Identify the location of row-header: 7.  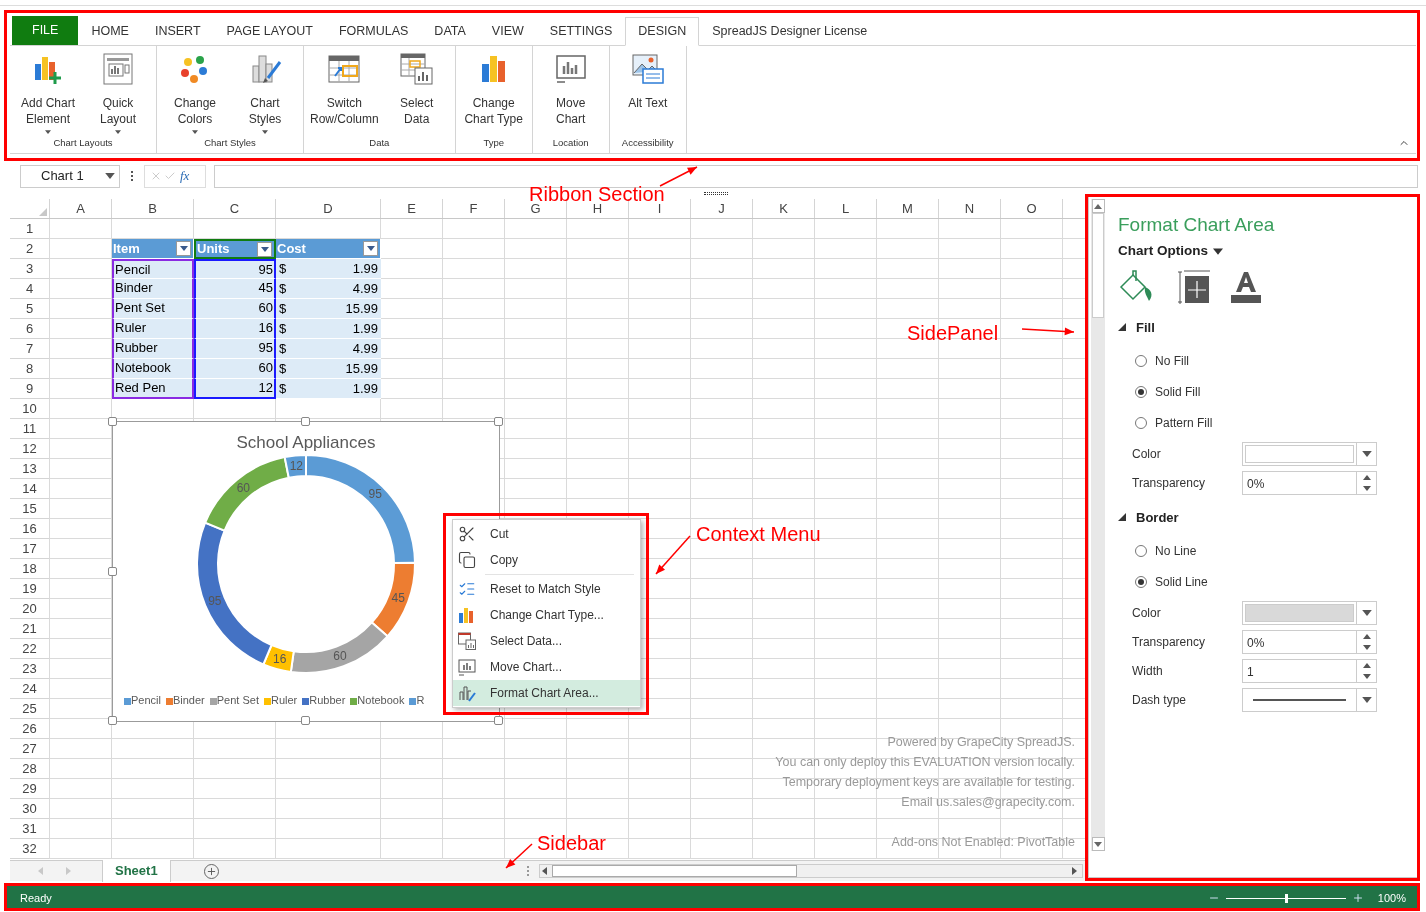
(30, 349).